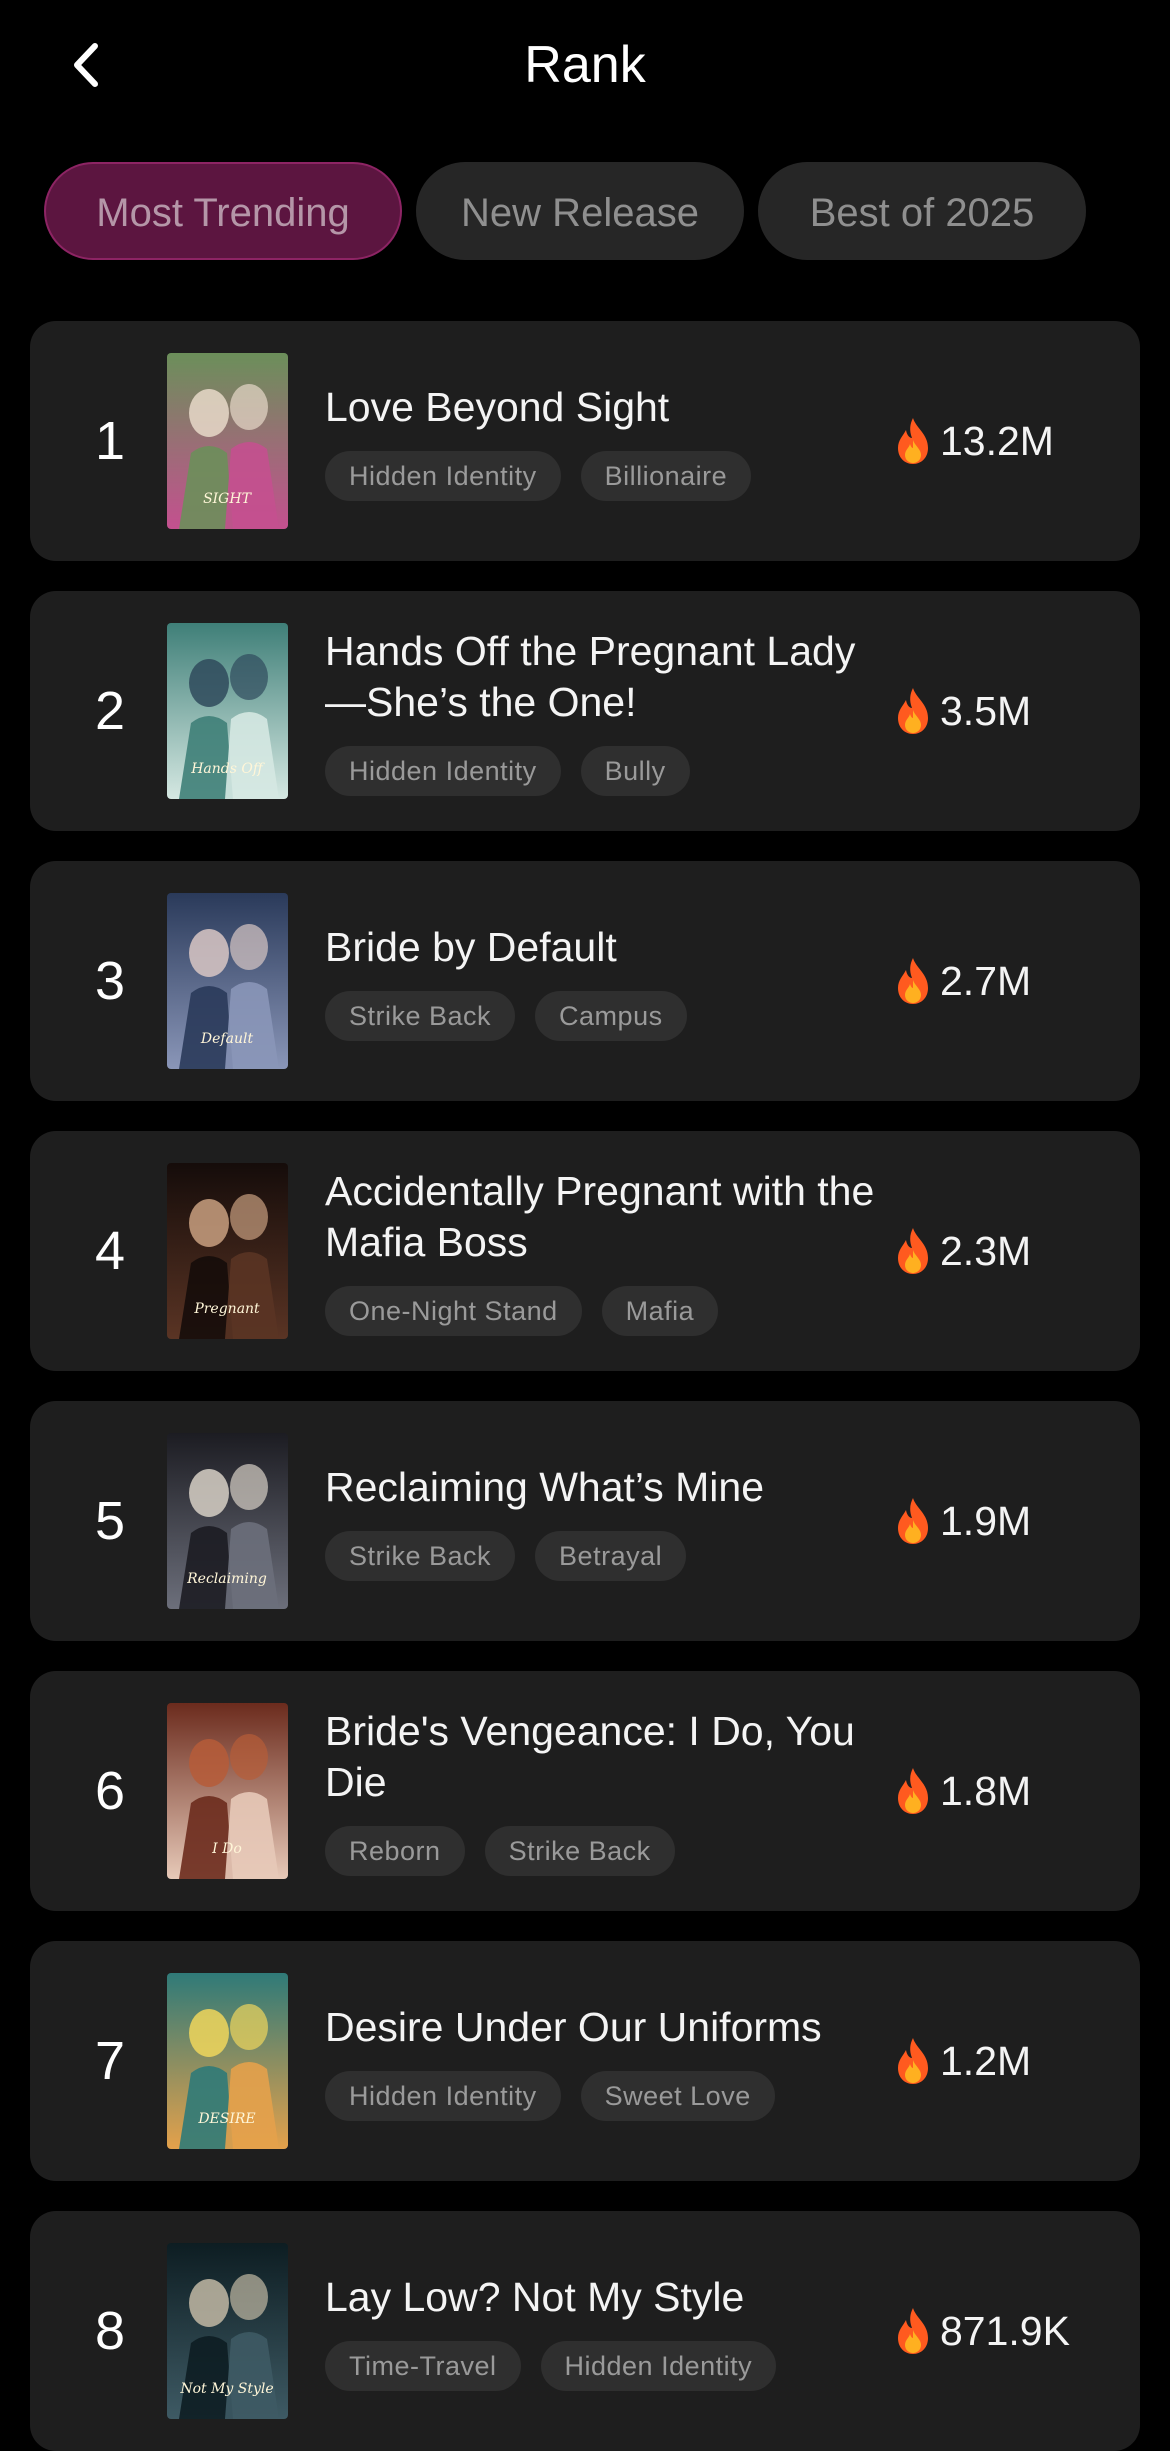 This screenshot has width=1170, height=2451. Describe the element at coordinates (226, 1849) in the screenshot. I see `svg-text: I Do` at that location.